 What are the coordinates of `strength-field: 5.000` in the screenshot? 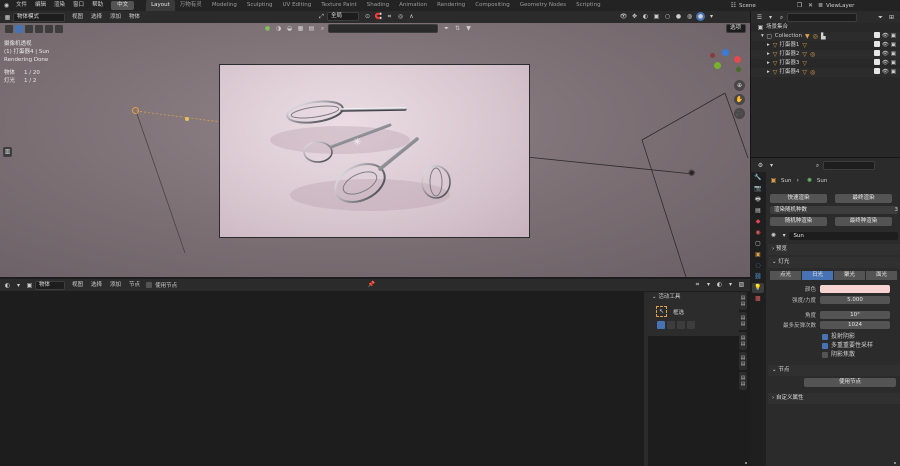 It's located at (855, 300).